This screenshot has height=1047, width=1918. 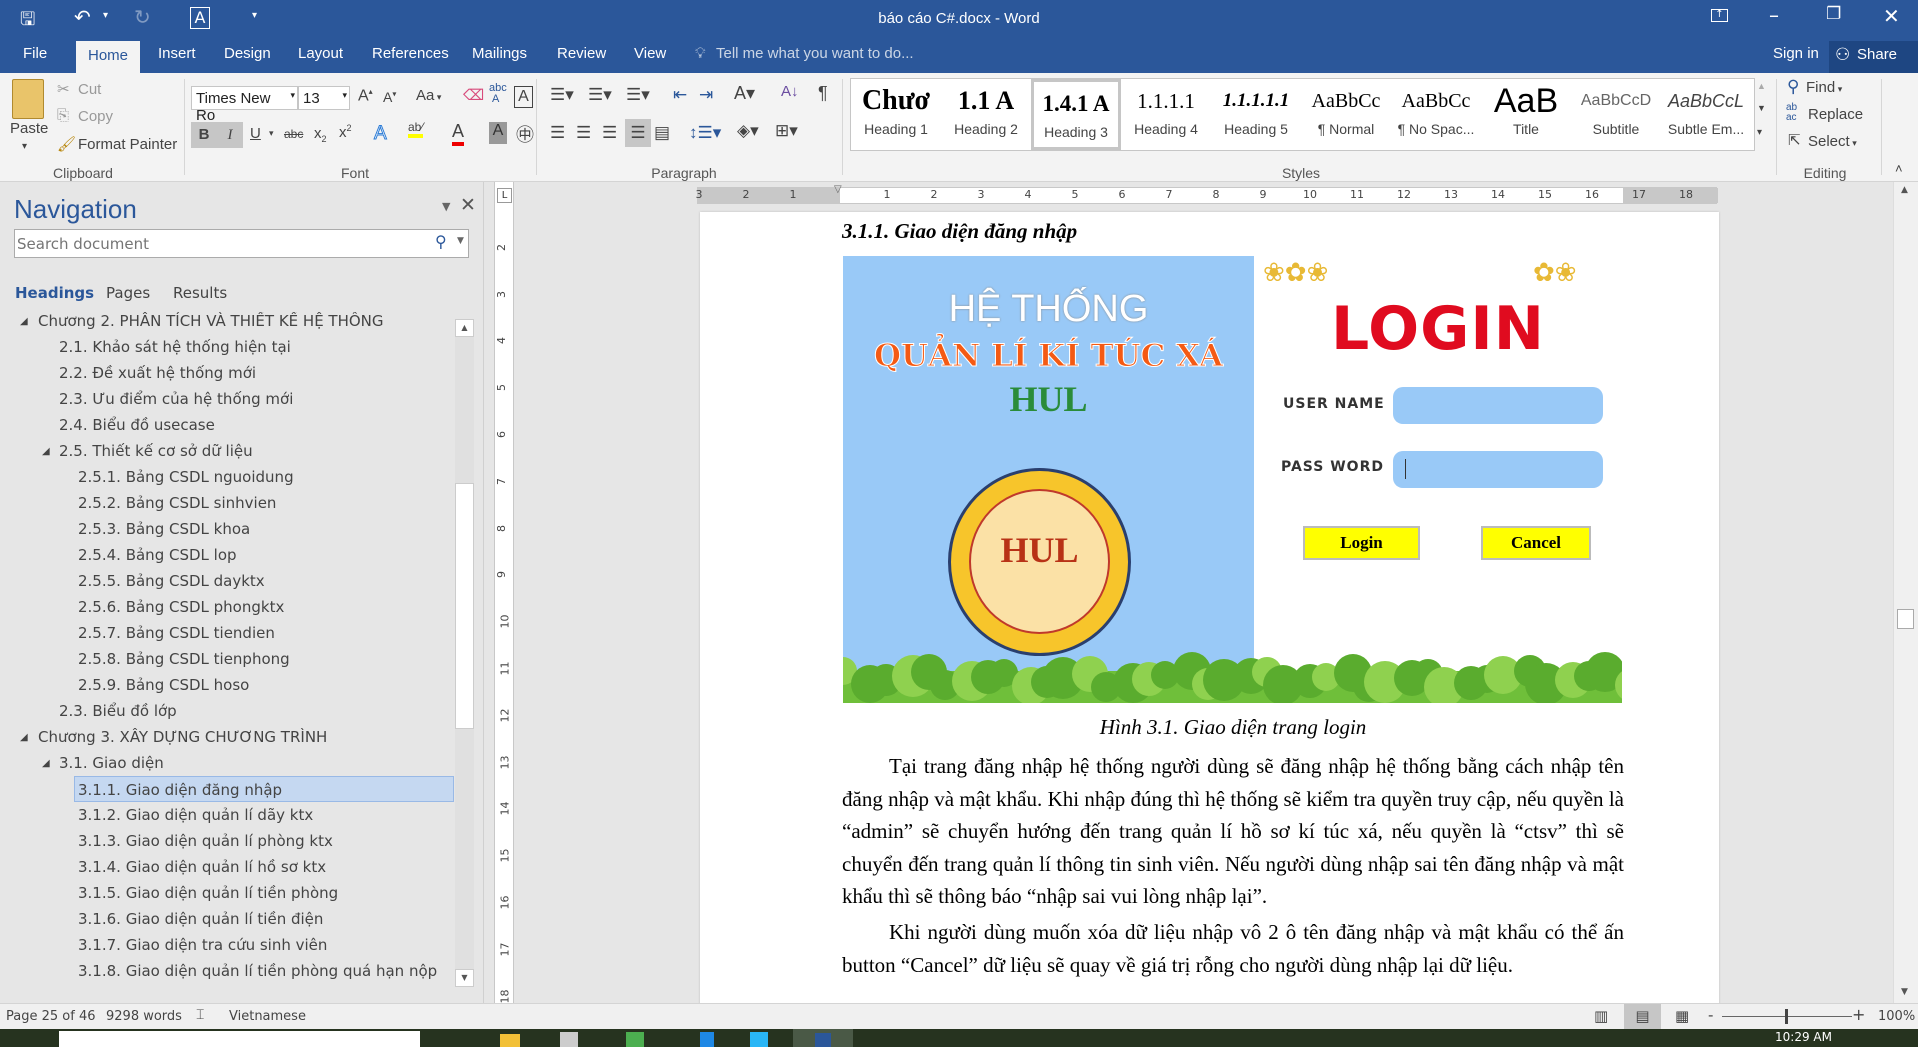 I want to click on heading-item: 2.3. Ưu điểm của hệ thống mới, so click(x=176, y=399).